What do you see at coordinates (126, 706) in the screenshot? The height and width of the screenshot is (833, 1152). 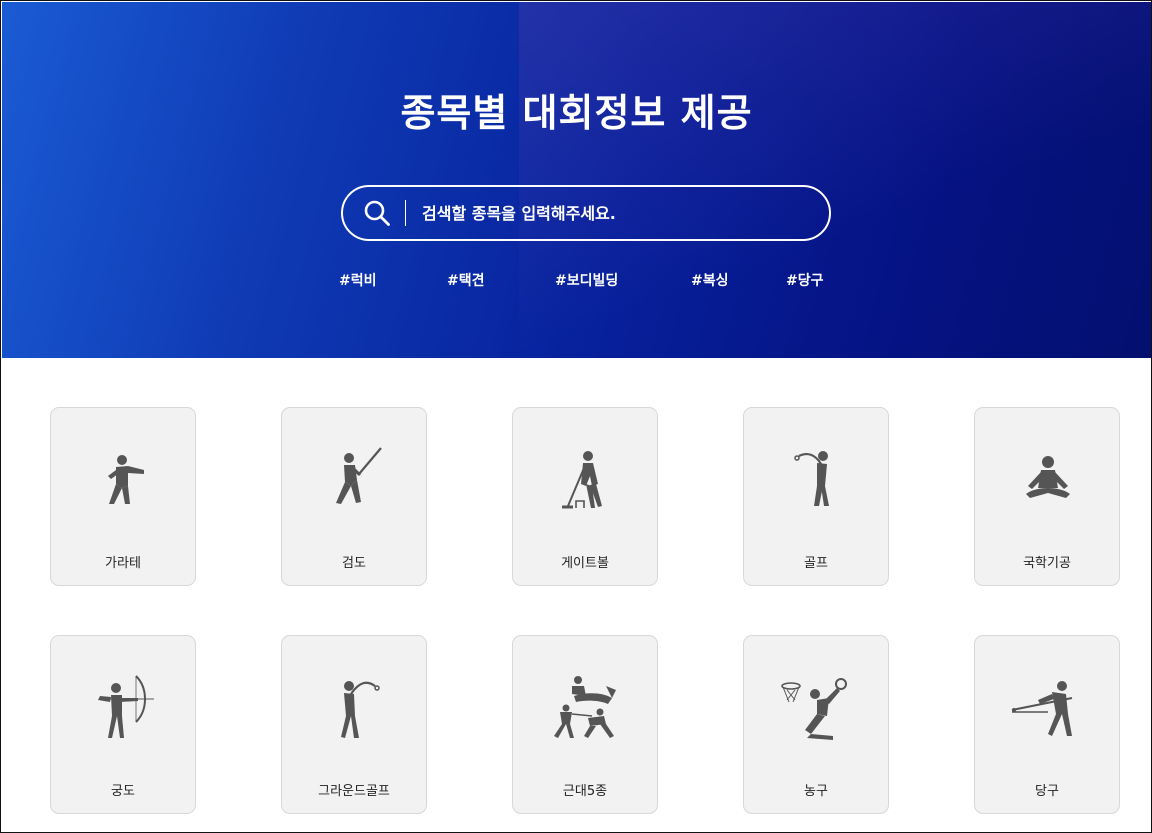 I see `archery-icon` at bounding box center [126, 706].